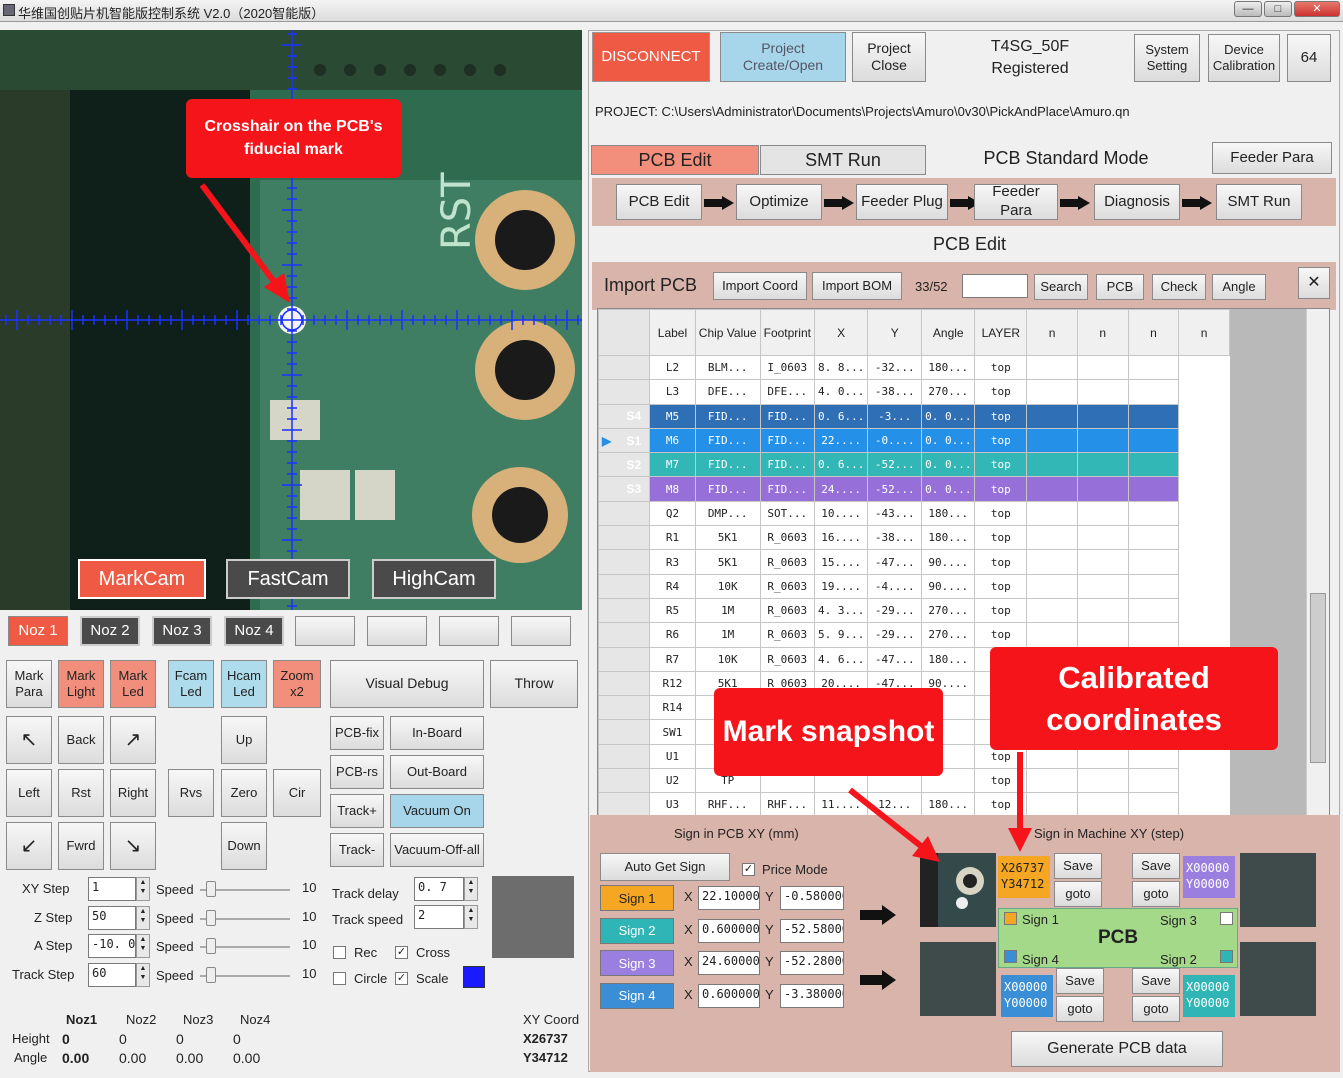  Describe the element at coordinates (474, 977) in the screenshot. I see `color-picker` at that location.